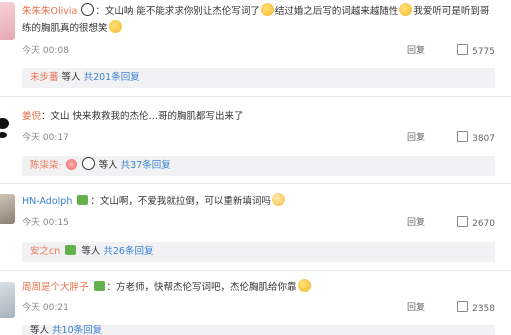 The height and width of the screenshot is (335, 511). I want to click on like-button: 2358, so click(476, 308).